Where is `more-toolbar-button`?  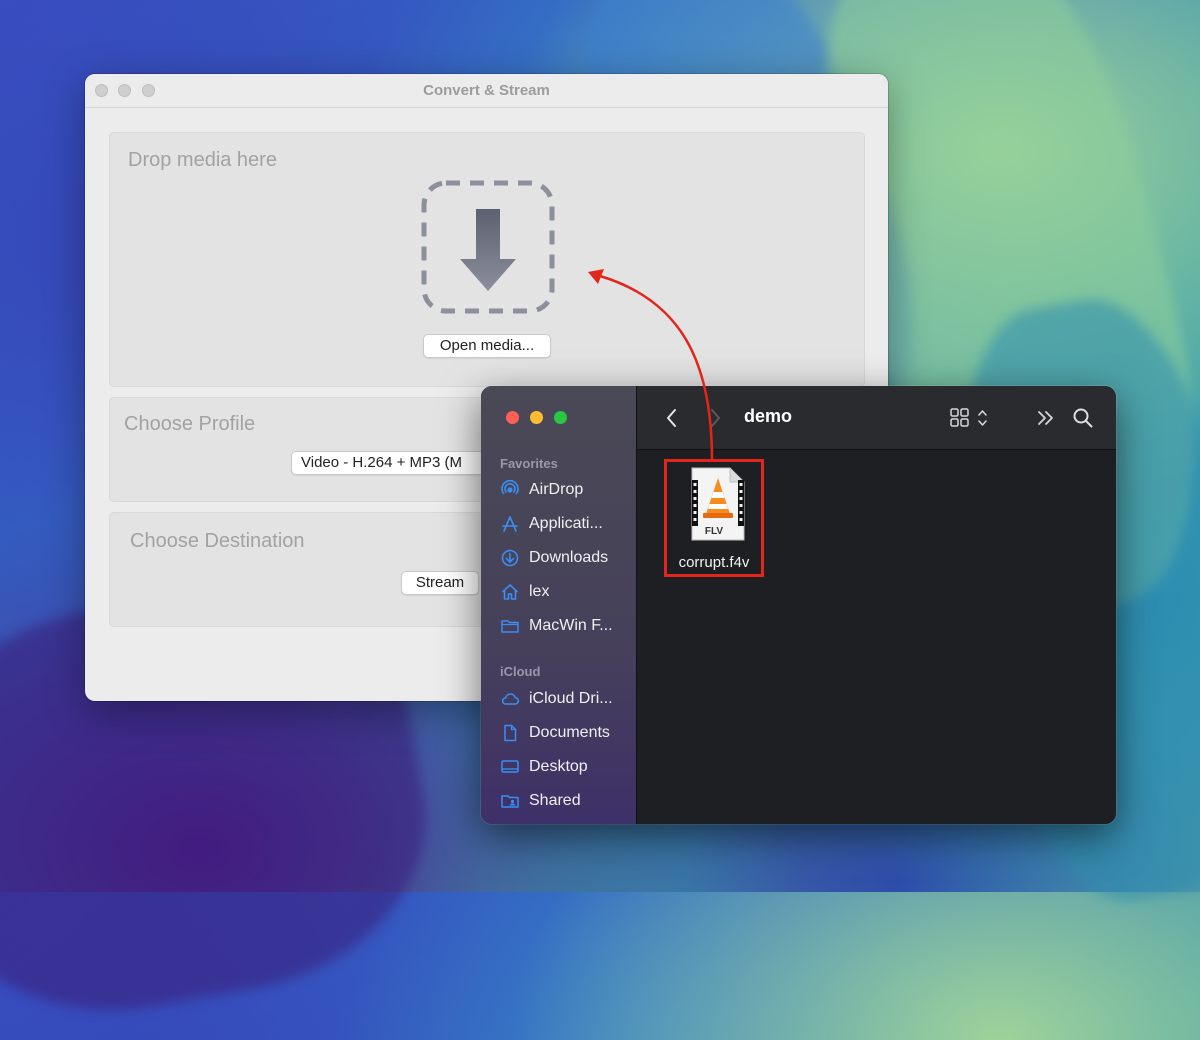
more-toolbar-button is located at coordinates (1046, 418).